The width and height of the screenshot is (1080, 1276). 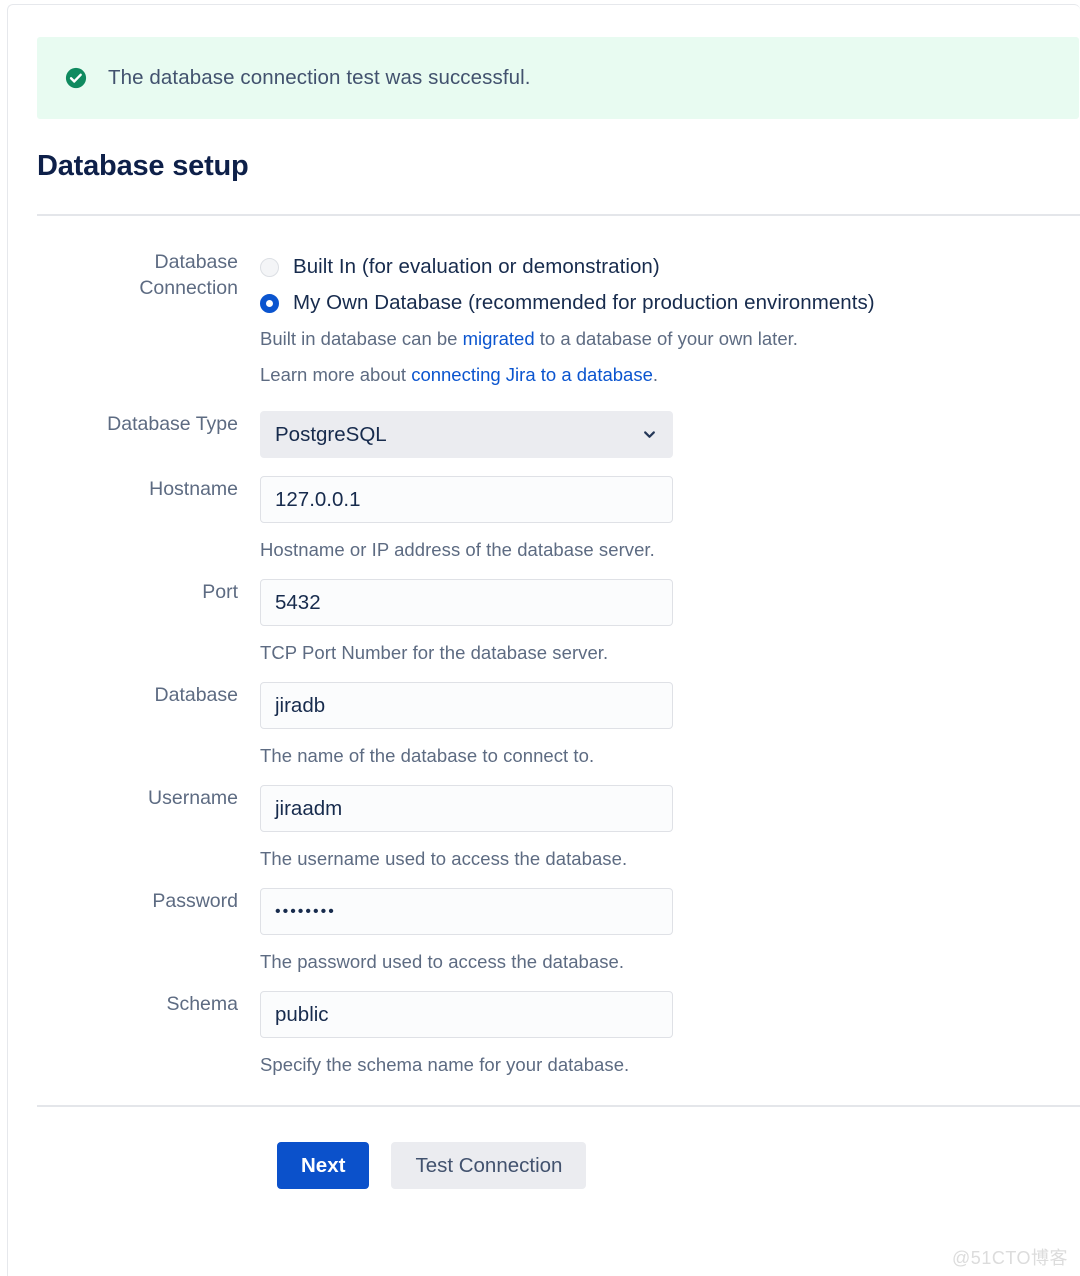 What do you see at coordinates (336, 374) in the screenshot?
I see `note-learn-prefix: Learn more about` at bounding box center [336, 374].